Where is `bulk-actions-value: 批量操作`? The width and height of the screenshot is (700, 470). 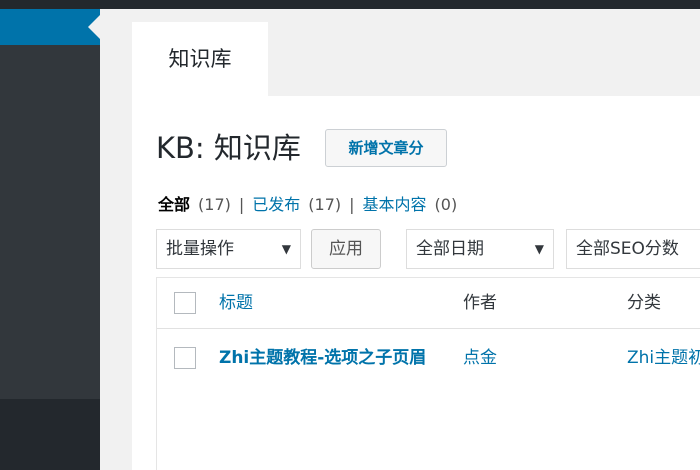
bulk-actions-value: 批量操作 is located at coordinates (200, 249).